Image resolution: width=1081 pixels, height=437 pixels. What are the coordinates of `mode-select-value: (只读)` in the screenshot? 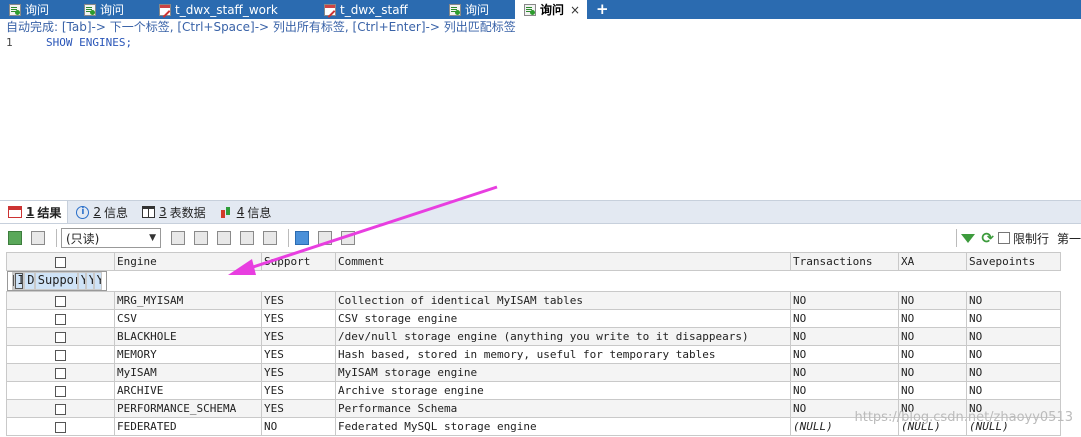 It's located at (83, 238).